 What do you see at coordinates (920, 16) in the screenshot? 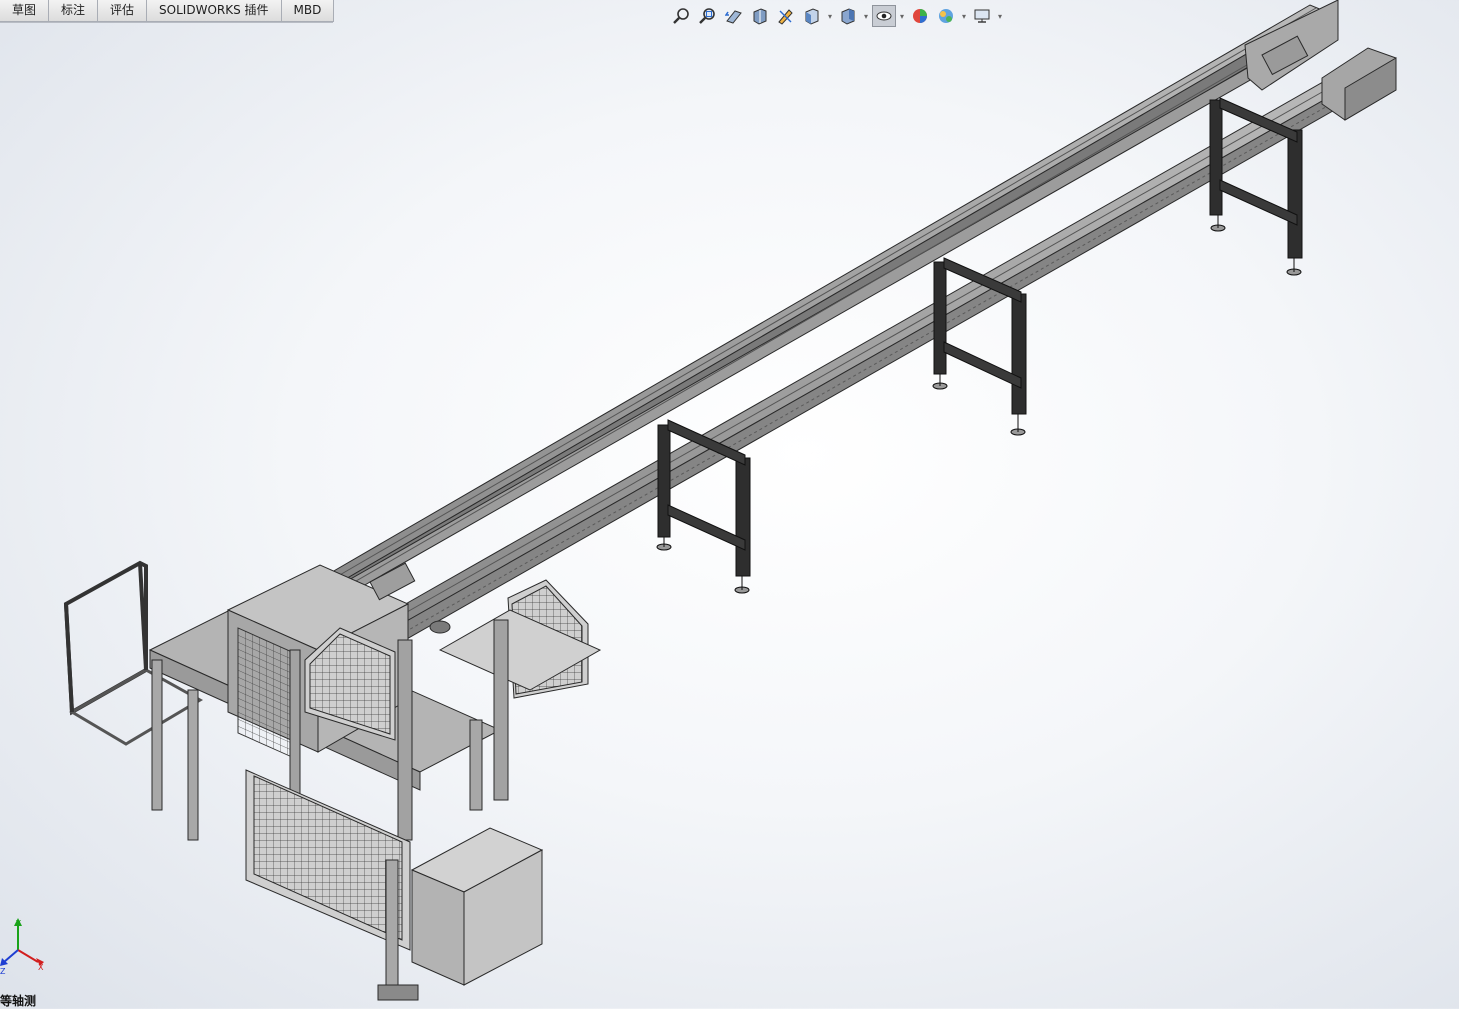
I see `edit-appearance-icon` at bounding box center [920, 16].